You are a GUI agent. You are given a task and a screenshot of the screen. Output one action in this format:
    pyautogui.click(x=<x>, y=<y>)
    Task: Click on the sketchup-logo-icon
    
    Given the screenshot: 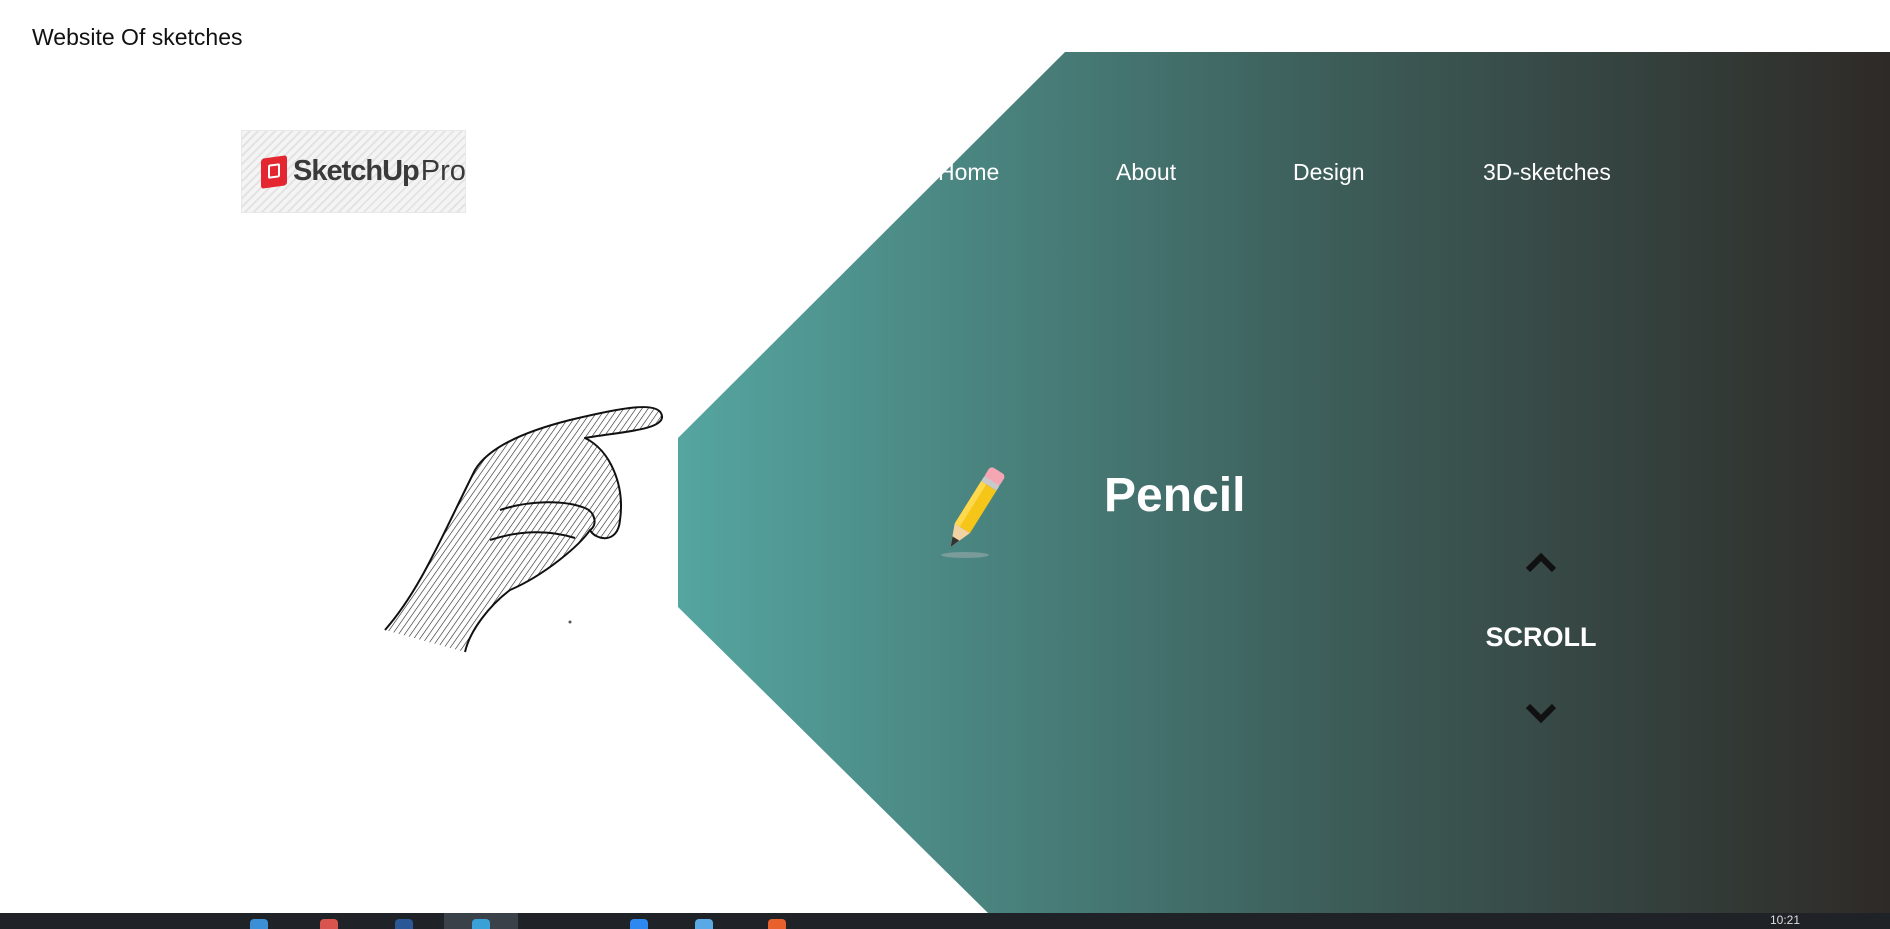 What is the action you would take?
    pyautogui.click(x=274, y=171)
    